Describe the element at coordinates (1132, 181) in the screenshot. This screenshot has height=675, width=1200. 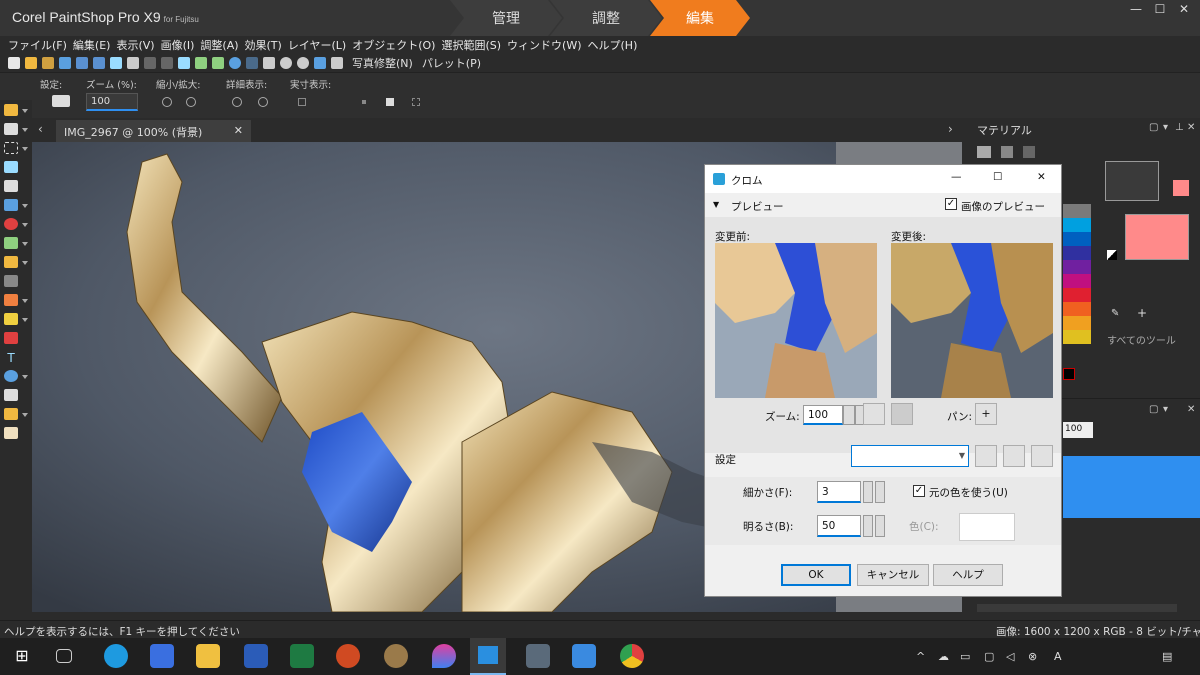
I see `foreground-color-swatch` at that location.